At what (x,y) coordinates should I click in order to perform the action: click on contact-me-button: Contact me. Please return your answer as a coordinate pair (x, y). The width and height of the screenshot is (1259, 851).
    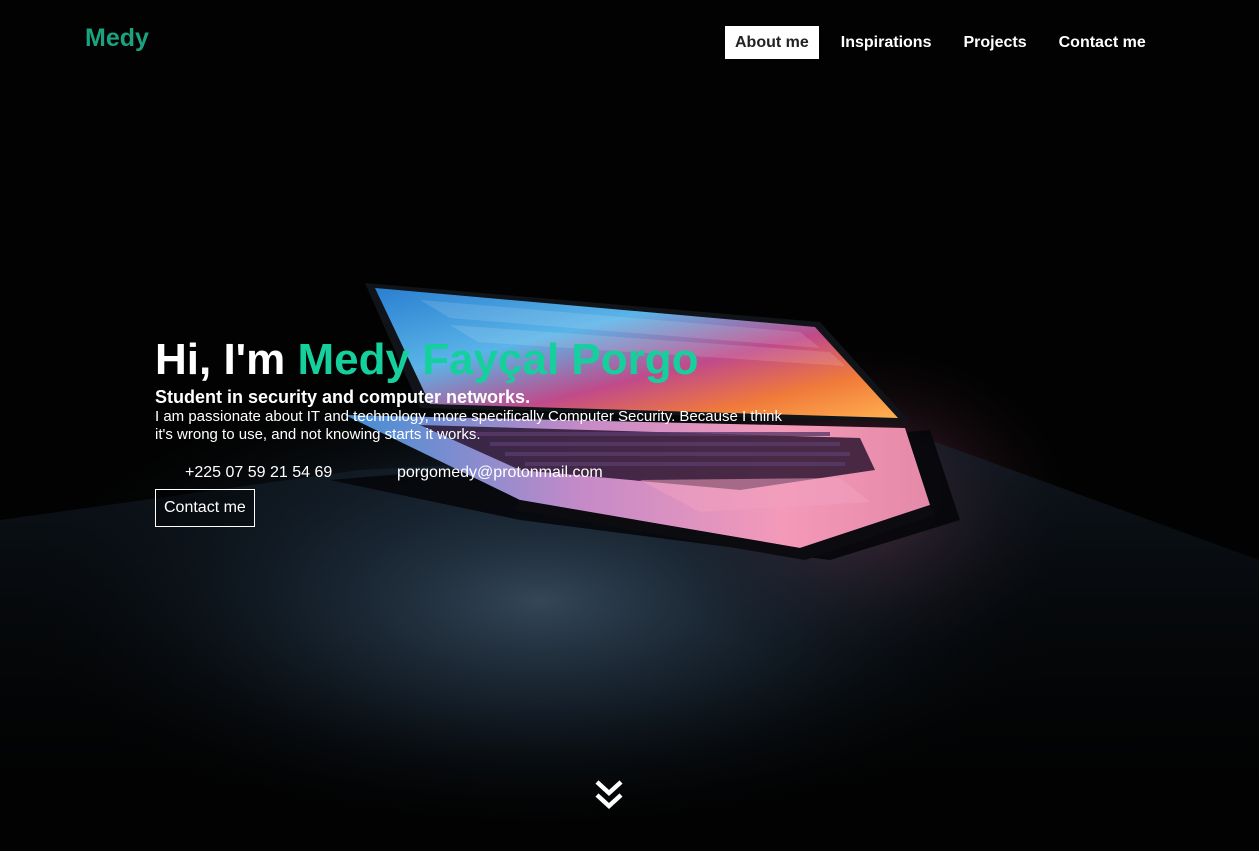
    Looking at the image, I should click on (205, 508).